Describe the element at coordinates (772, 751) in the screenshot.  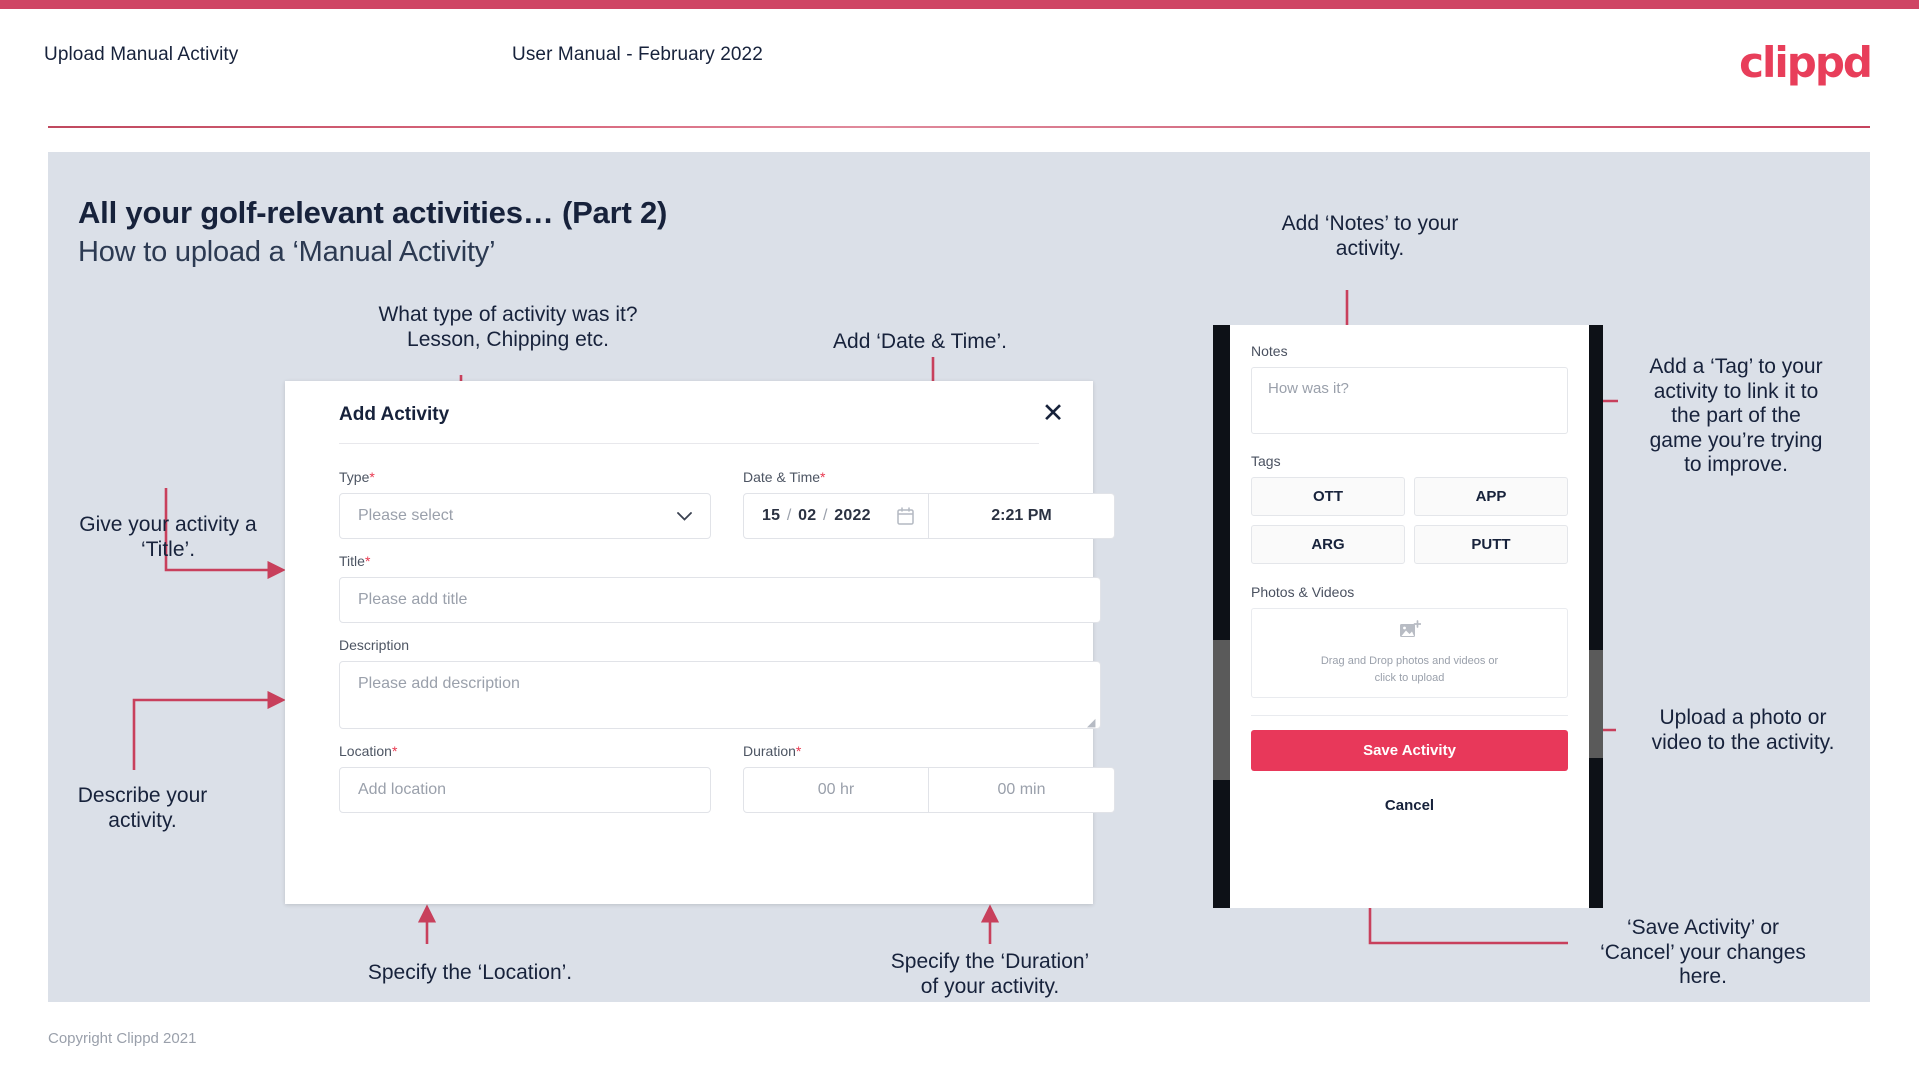
I see `label-duration: Duration*` at that location.